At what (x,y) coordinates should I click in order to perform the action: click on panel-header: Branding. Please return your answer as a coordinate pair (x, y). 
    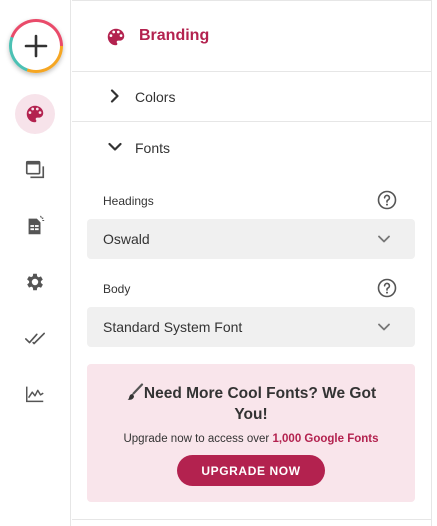
    Looking at the image, I should click on (251, 36).